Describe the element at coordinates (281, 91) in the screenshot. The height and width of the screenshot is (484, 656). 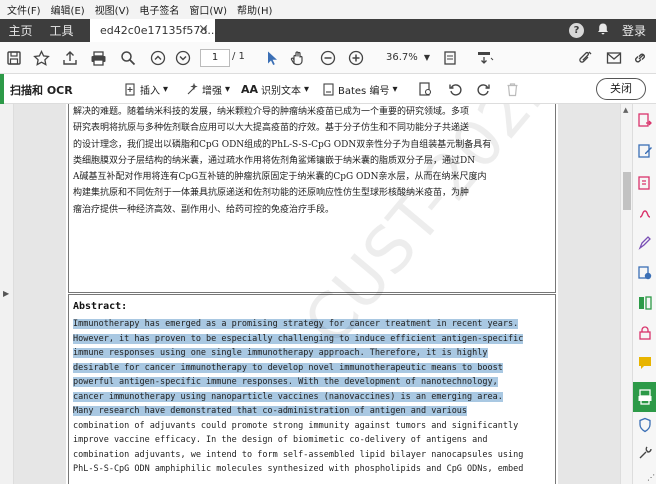
I see `recognize-text-label: 识别文本` at that location.